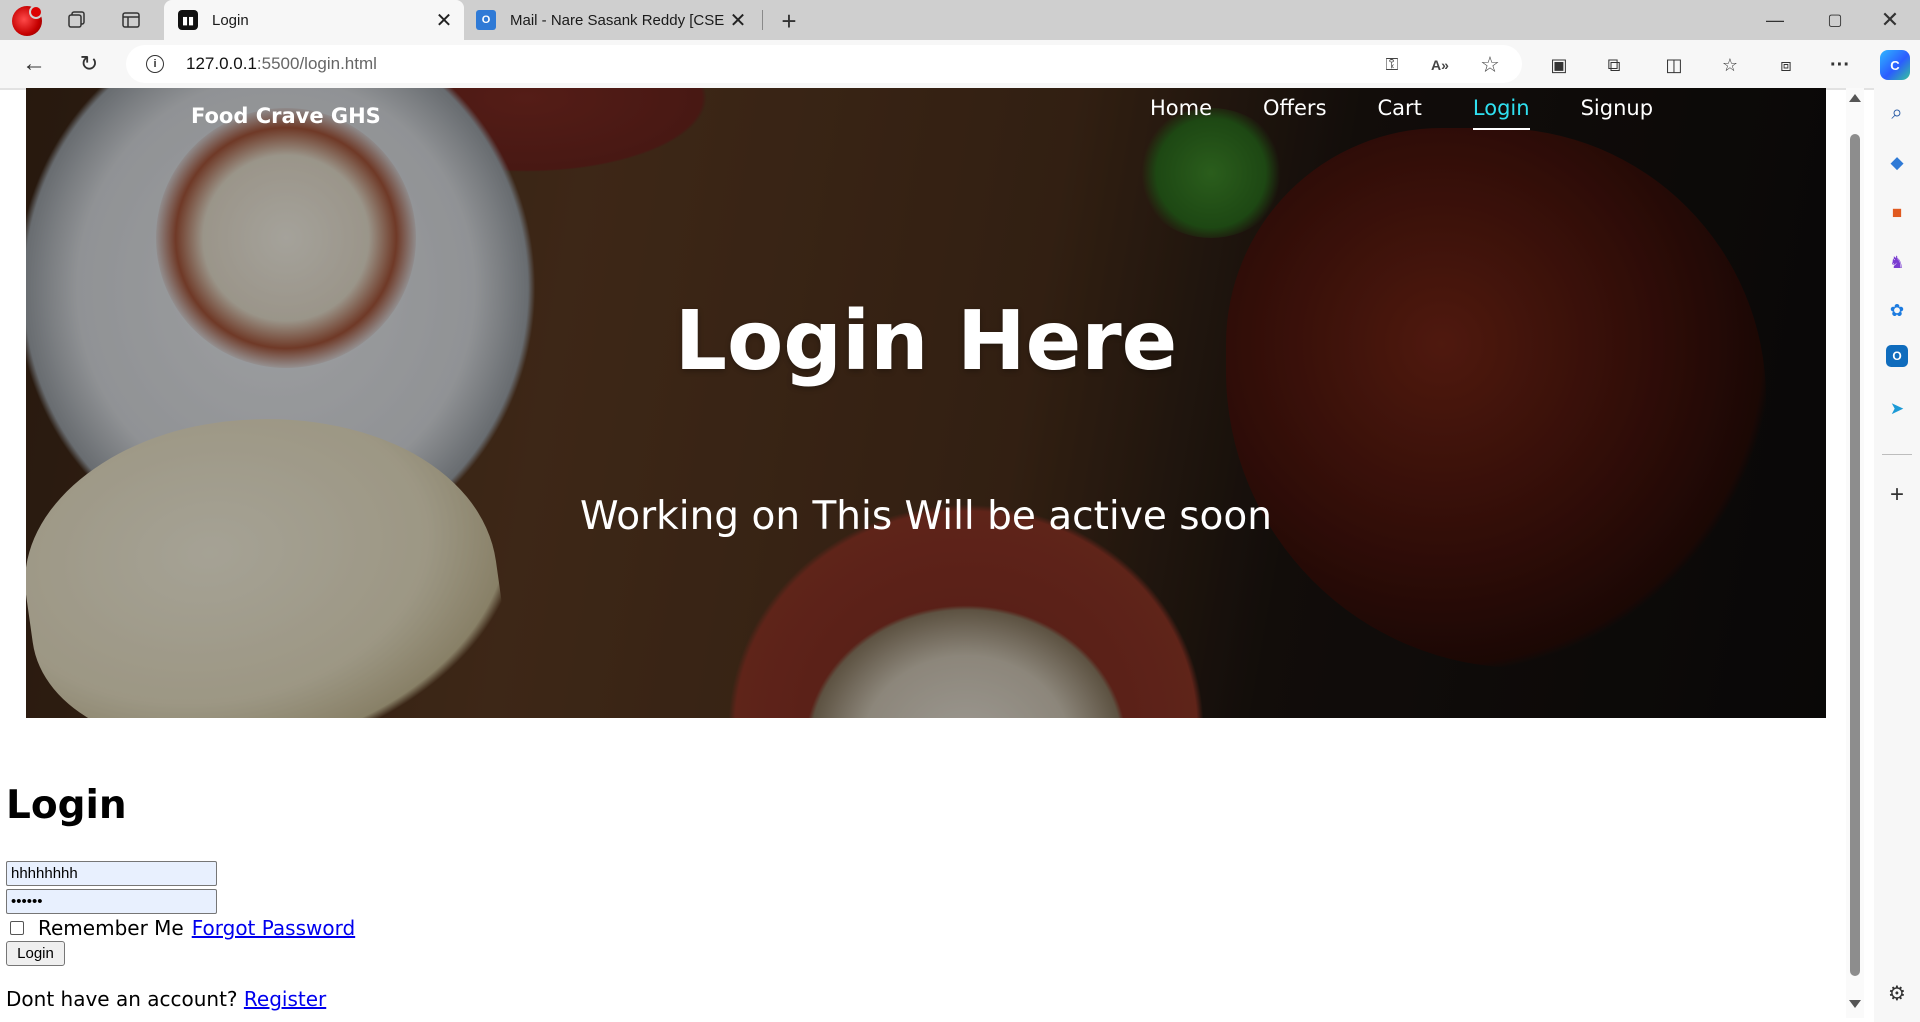  I want to click on maximize-window-button: ▢, so click(1835, 20).